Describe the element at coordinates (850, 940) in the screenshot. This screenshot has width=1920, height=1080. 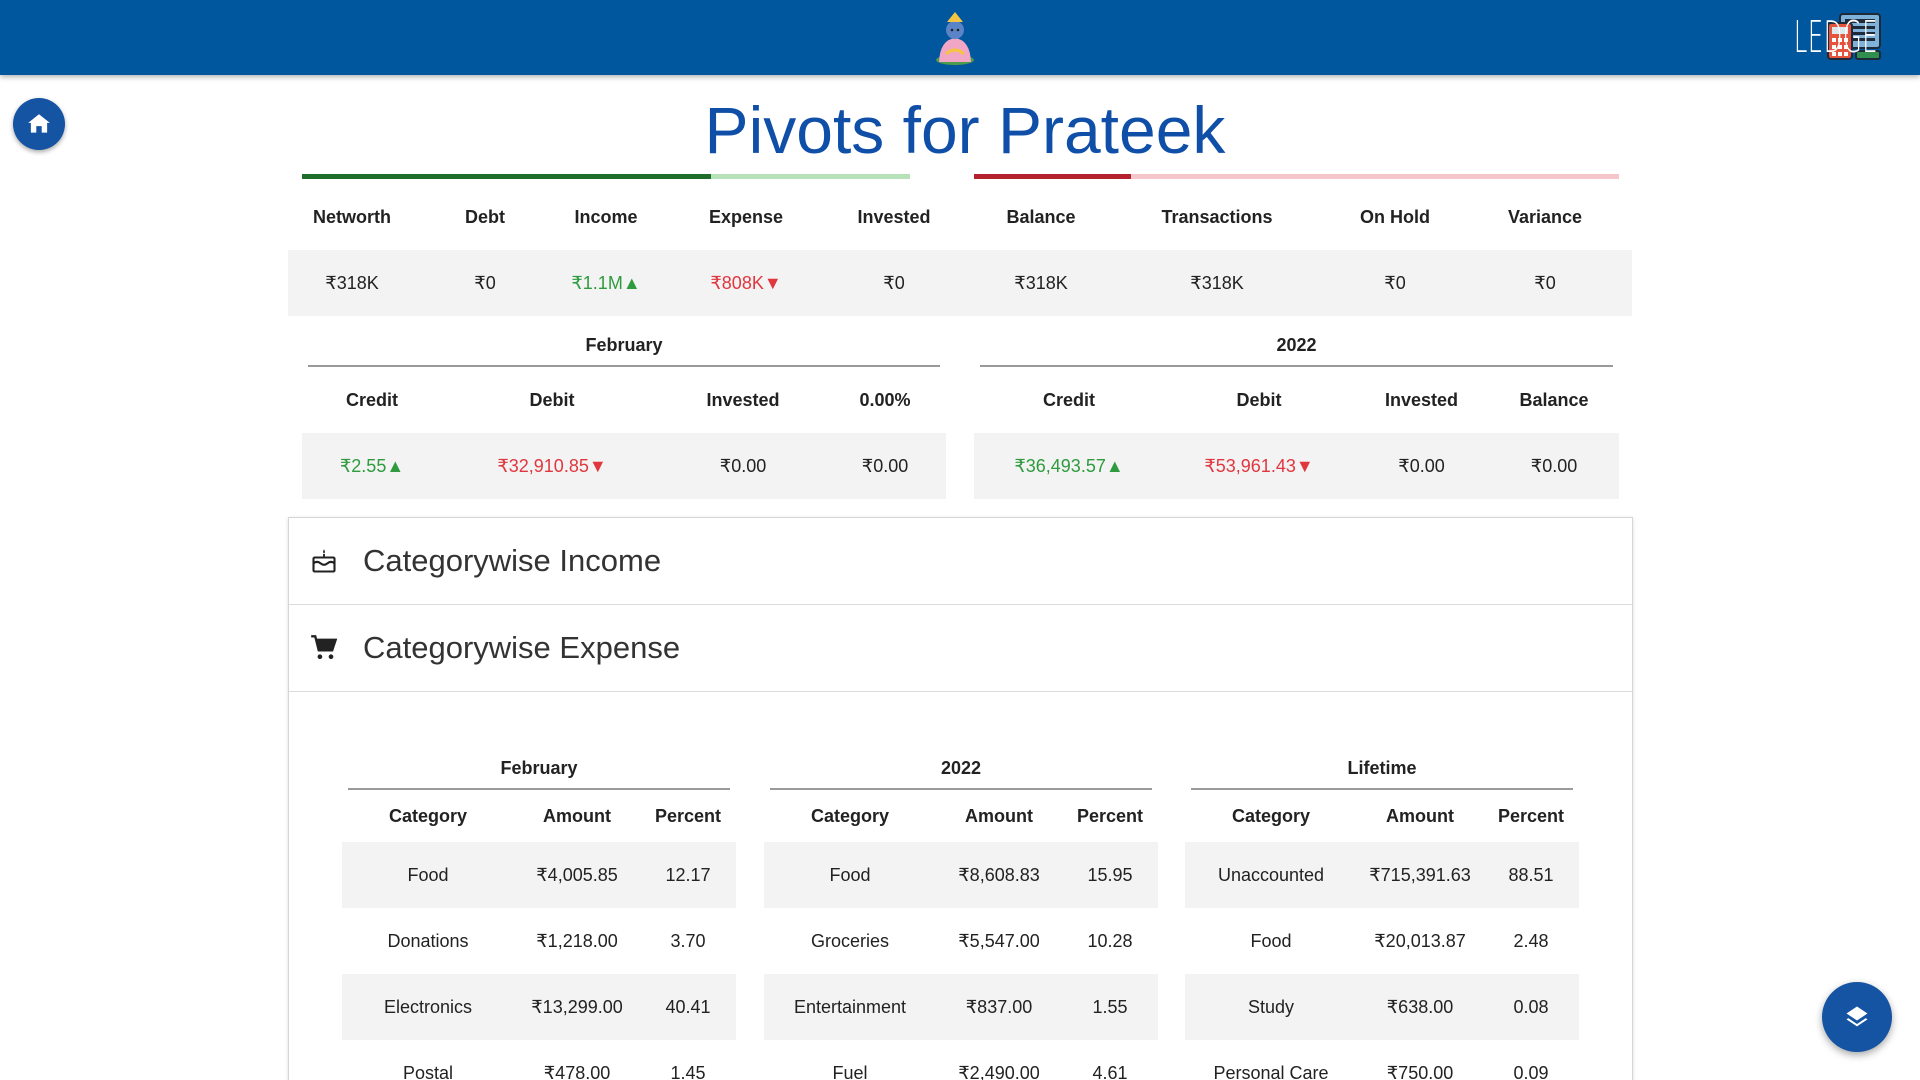
I see `category-cell: Groceries` at that location.